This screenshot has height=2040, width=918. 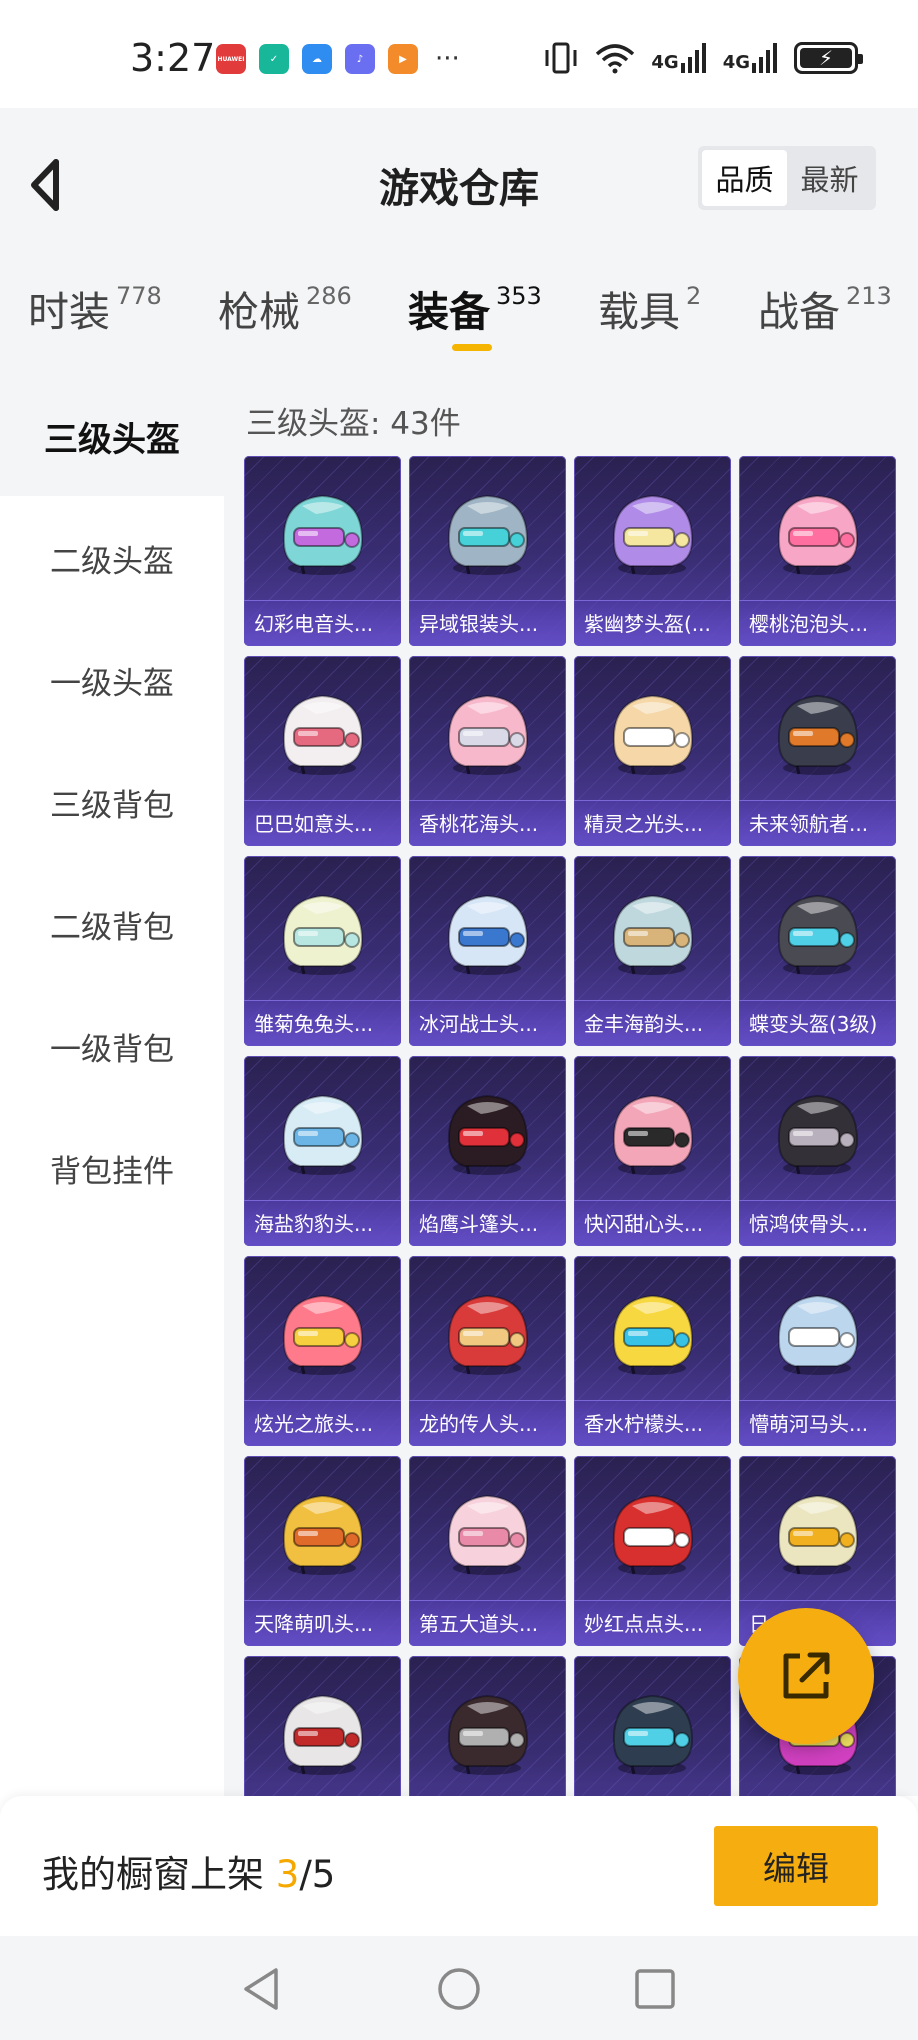 What do you see at coordinates (796, 1866) in the screenshot?
I see `edit-button: 编辑` at bounding box center [796, 1866].